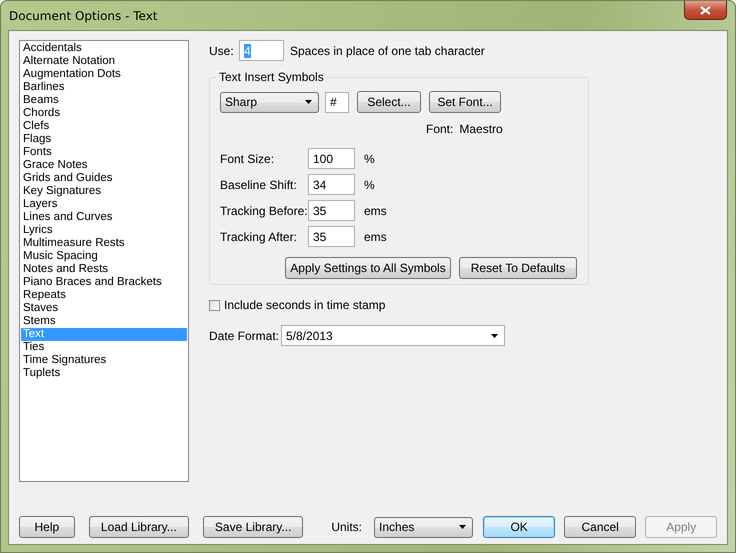  I want to click on checkbox-label: Include seconds in time stamp, so click(305, 305).